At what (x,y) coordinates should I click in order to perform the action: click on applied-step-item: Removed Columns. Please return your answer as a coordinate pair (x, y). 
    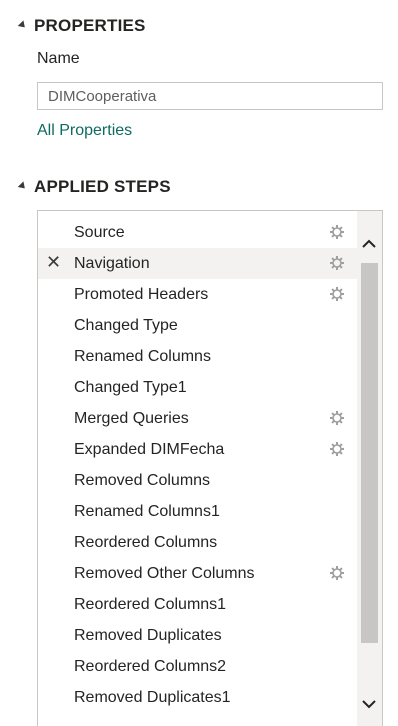
    Looking at the image, I should click on (198, 480).